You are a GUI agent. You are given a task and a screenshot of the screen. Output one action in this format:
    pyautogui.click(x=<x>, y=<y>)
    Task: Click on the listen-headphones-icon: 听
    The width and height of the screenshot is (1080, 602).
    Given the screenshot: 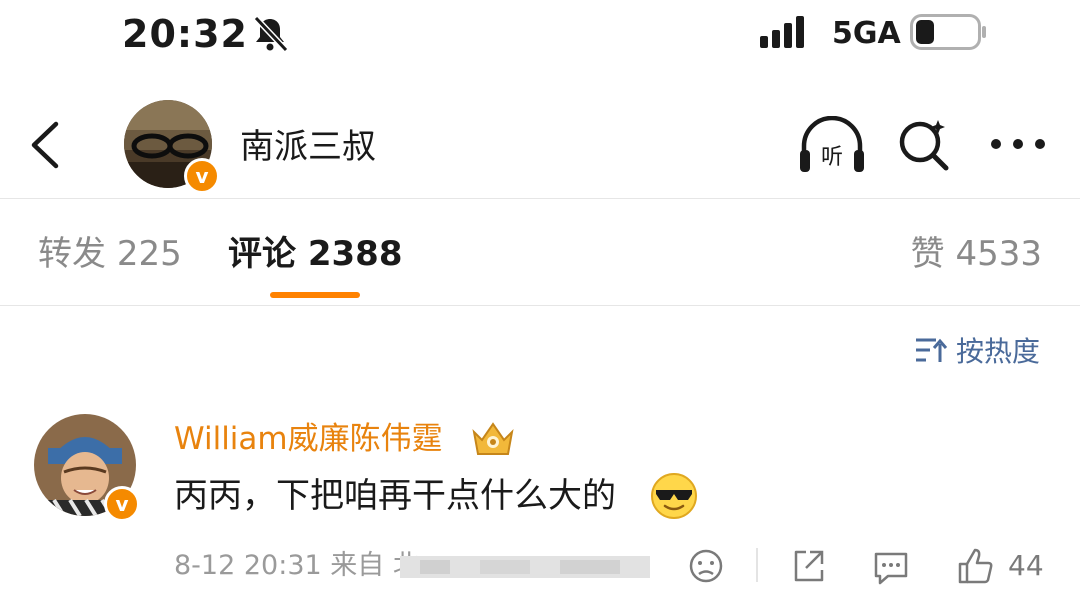 What is the action you would take?
    pyautogui.click(x=832, y=146)
    